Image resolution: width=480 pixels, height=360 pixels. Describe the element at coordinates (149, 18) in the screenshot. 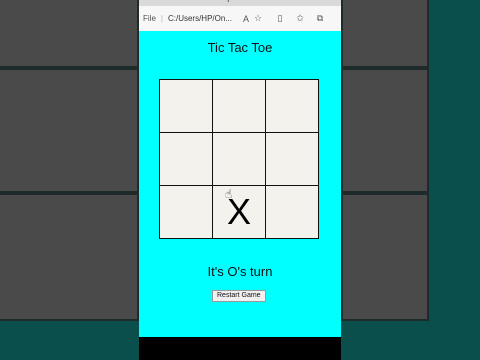

I see `file-label: File` at that location.